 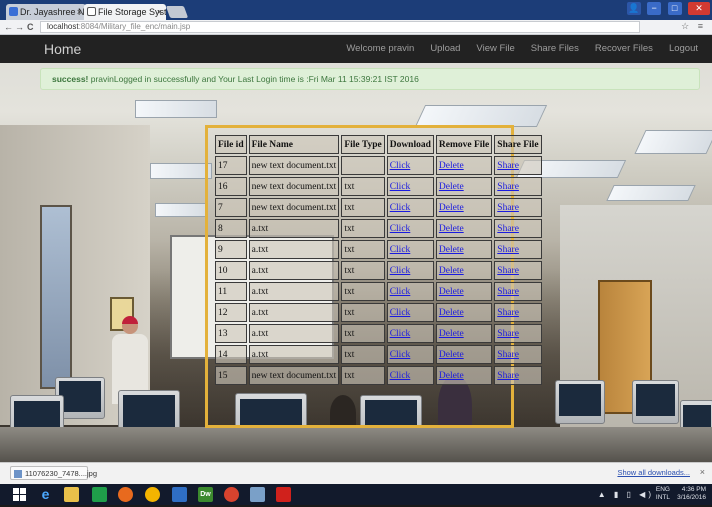 I want to click on nav-welcome: Welcome pravin, so click(x=380, y=49).